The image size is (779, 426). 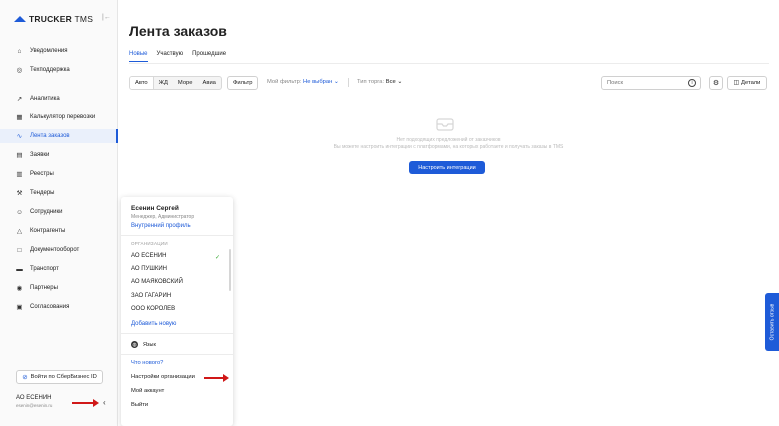 I want to click on sidebar-item-label: Согласования, so click(x=50, y=307).